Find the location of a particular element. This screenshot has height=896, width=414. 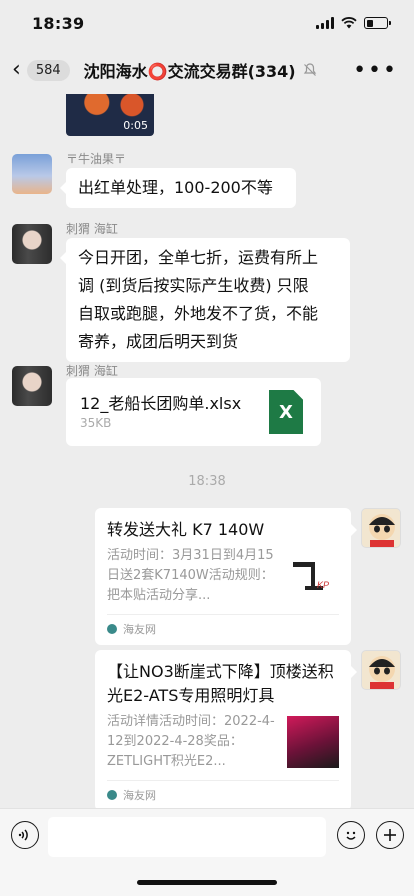

message-text: 出红单处理，100-200不等 is located at coordinates (175, 187).